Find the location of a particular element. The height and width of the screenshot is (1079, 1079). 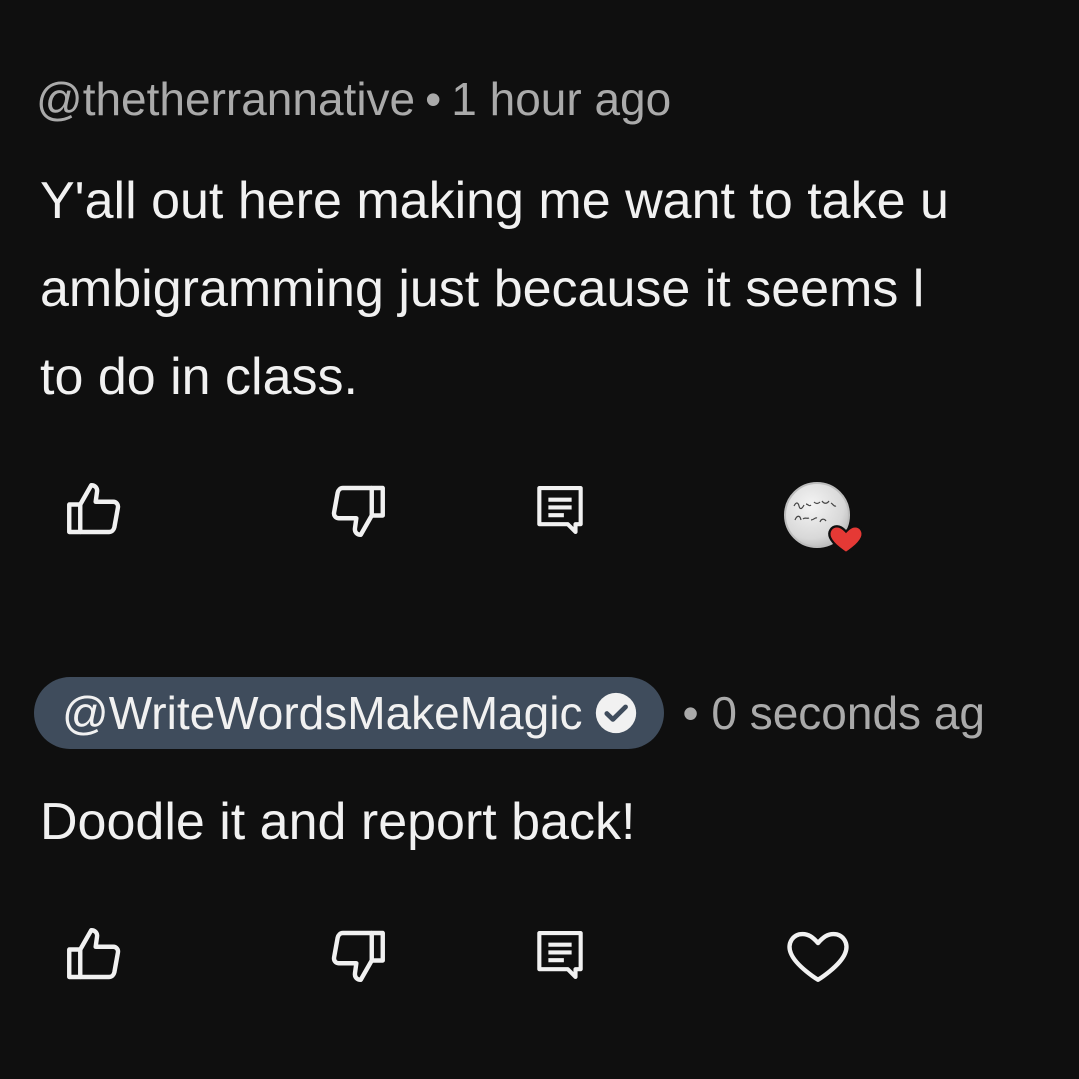

comment-author: @WriteWordsMakeMagic is located at coordinates (322, 713).